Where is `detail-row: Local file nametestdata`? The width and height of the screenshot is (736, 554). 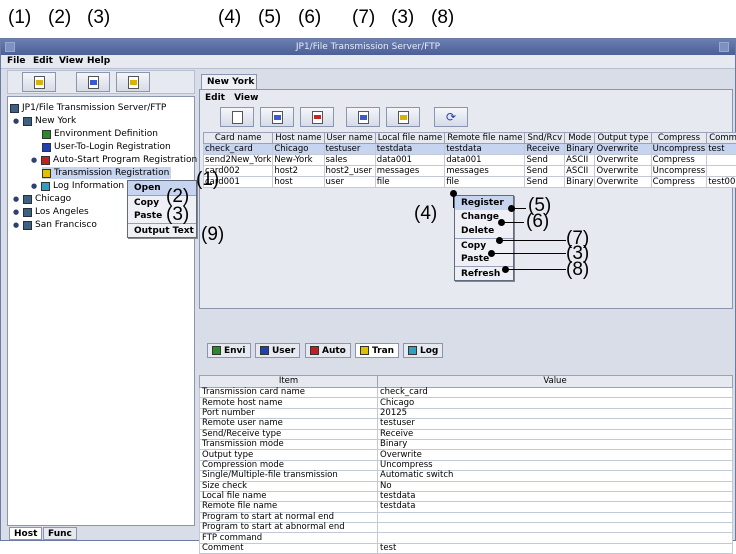
detail-row: Local file nametestdata is located at coordinates (466, 496).